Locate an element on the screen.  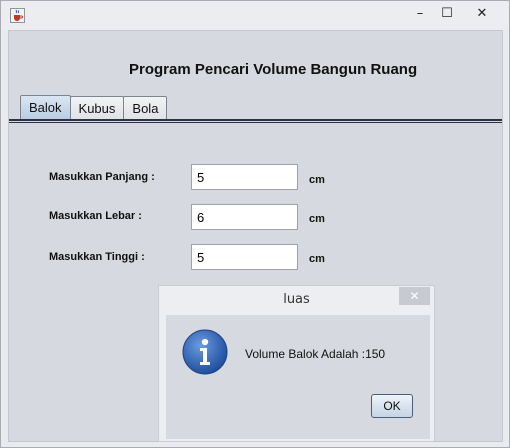
tab-divider-secondary is located at coordinates (255, 122).